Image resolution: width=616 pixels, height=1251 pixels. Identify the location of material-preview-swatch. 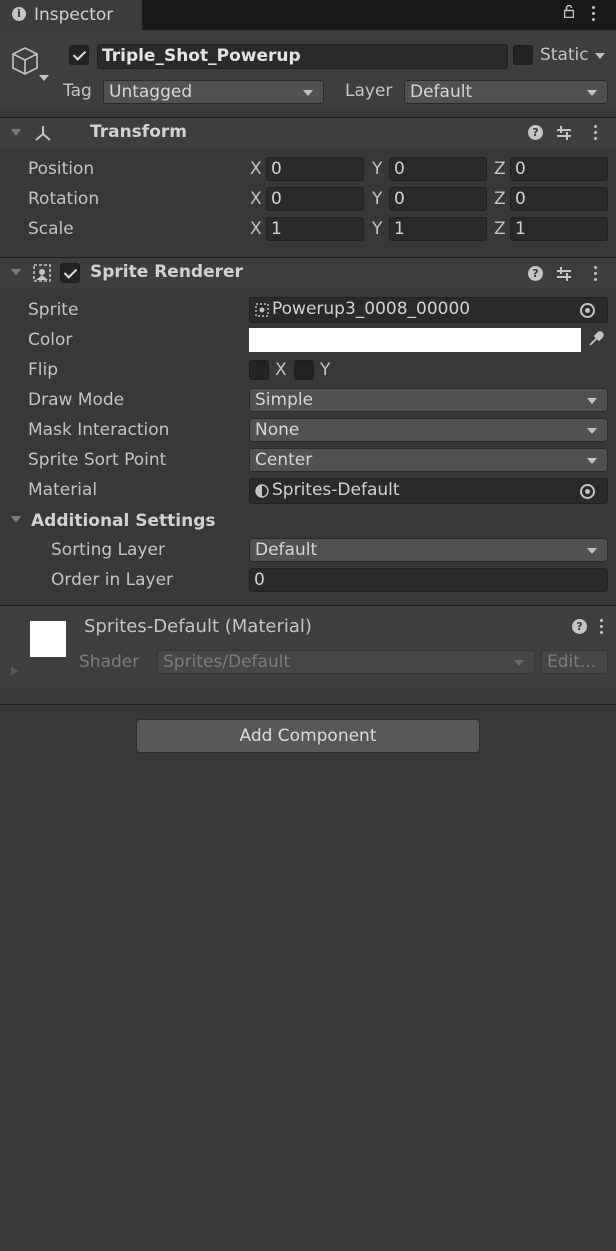
(48, 639).